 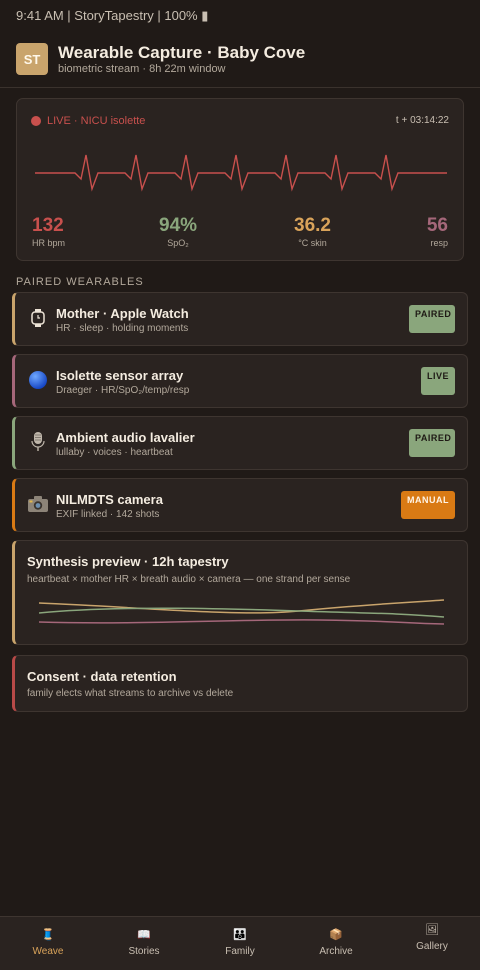 I want to click on strand-heartbeat, so click(x=241, y=606).